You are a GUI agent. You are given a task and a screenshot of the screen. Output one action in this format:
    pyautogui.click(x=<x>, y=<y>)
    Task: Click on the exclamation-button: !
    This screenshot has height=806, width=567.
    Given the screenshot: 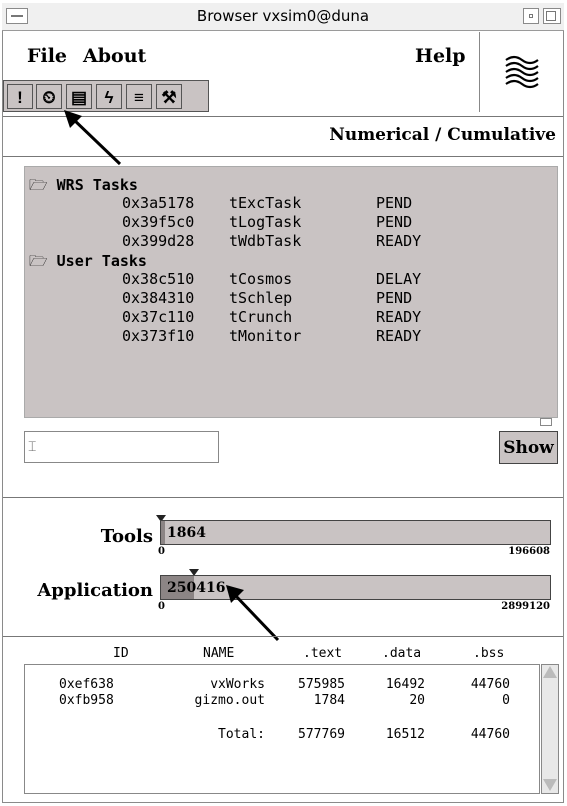 What is the action you would take?
    pyautogui.click(x=20, y=96)
    